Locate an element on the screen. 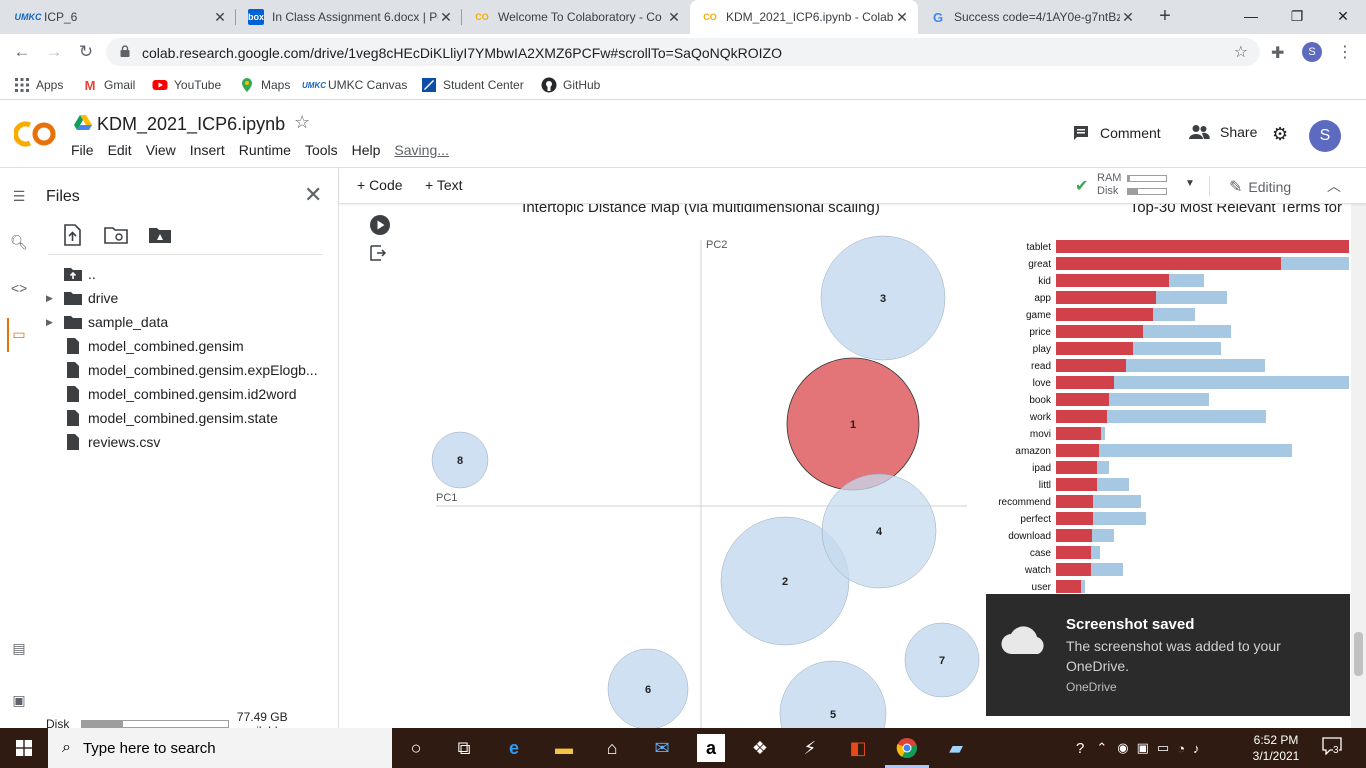  notebook-scrollbar is located at coordinates (1358, 466).